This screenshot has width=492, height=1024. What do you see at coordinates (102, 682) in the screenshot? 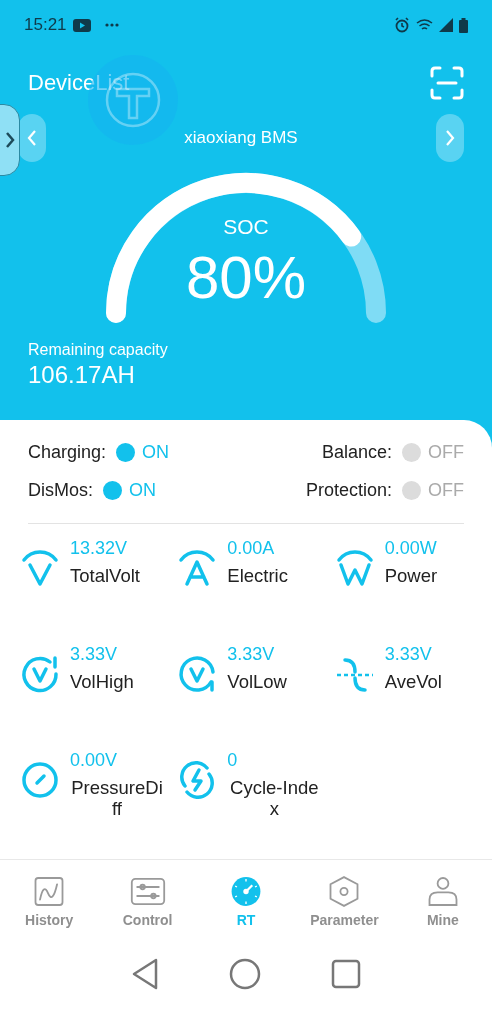
I see `metric-label: VolHigh` at bounding box center [102, 682].